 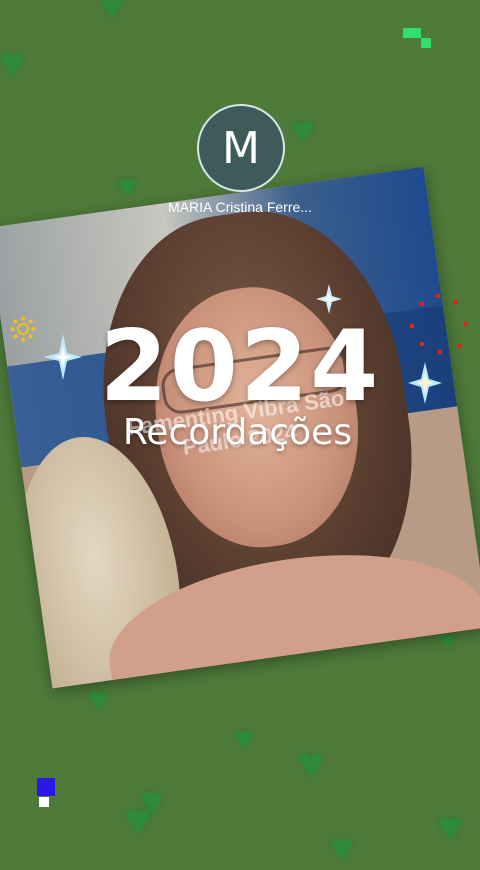 I want to click on avatar: M, so click(x=241, y=148).